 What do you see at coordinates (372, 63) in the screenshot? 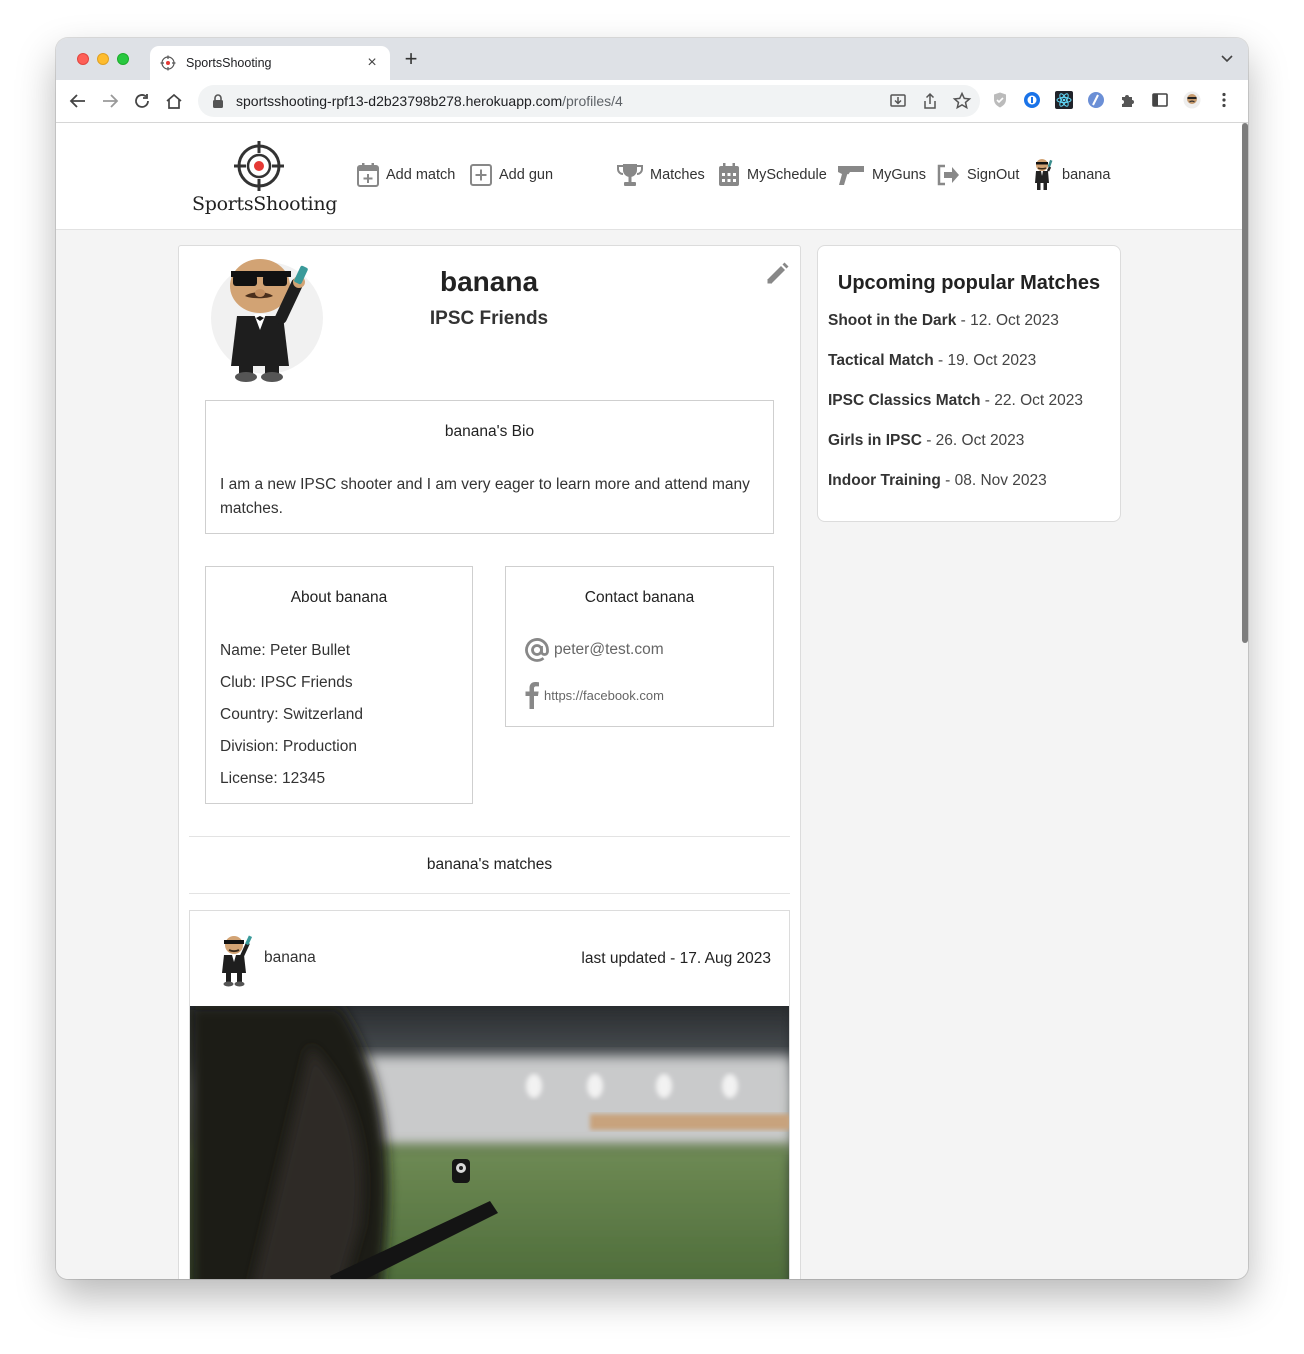
I see `tab-close-icon: ×` at bounding box center [372, 63].